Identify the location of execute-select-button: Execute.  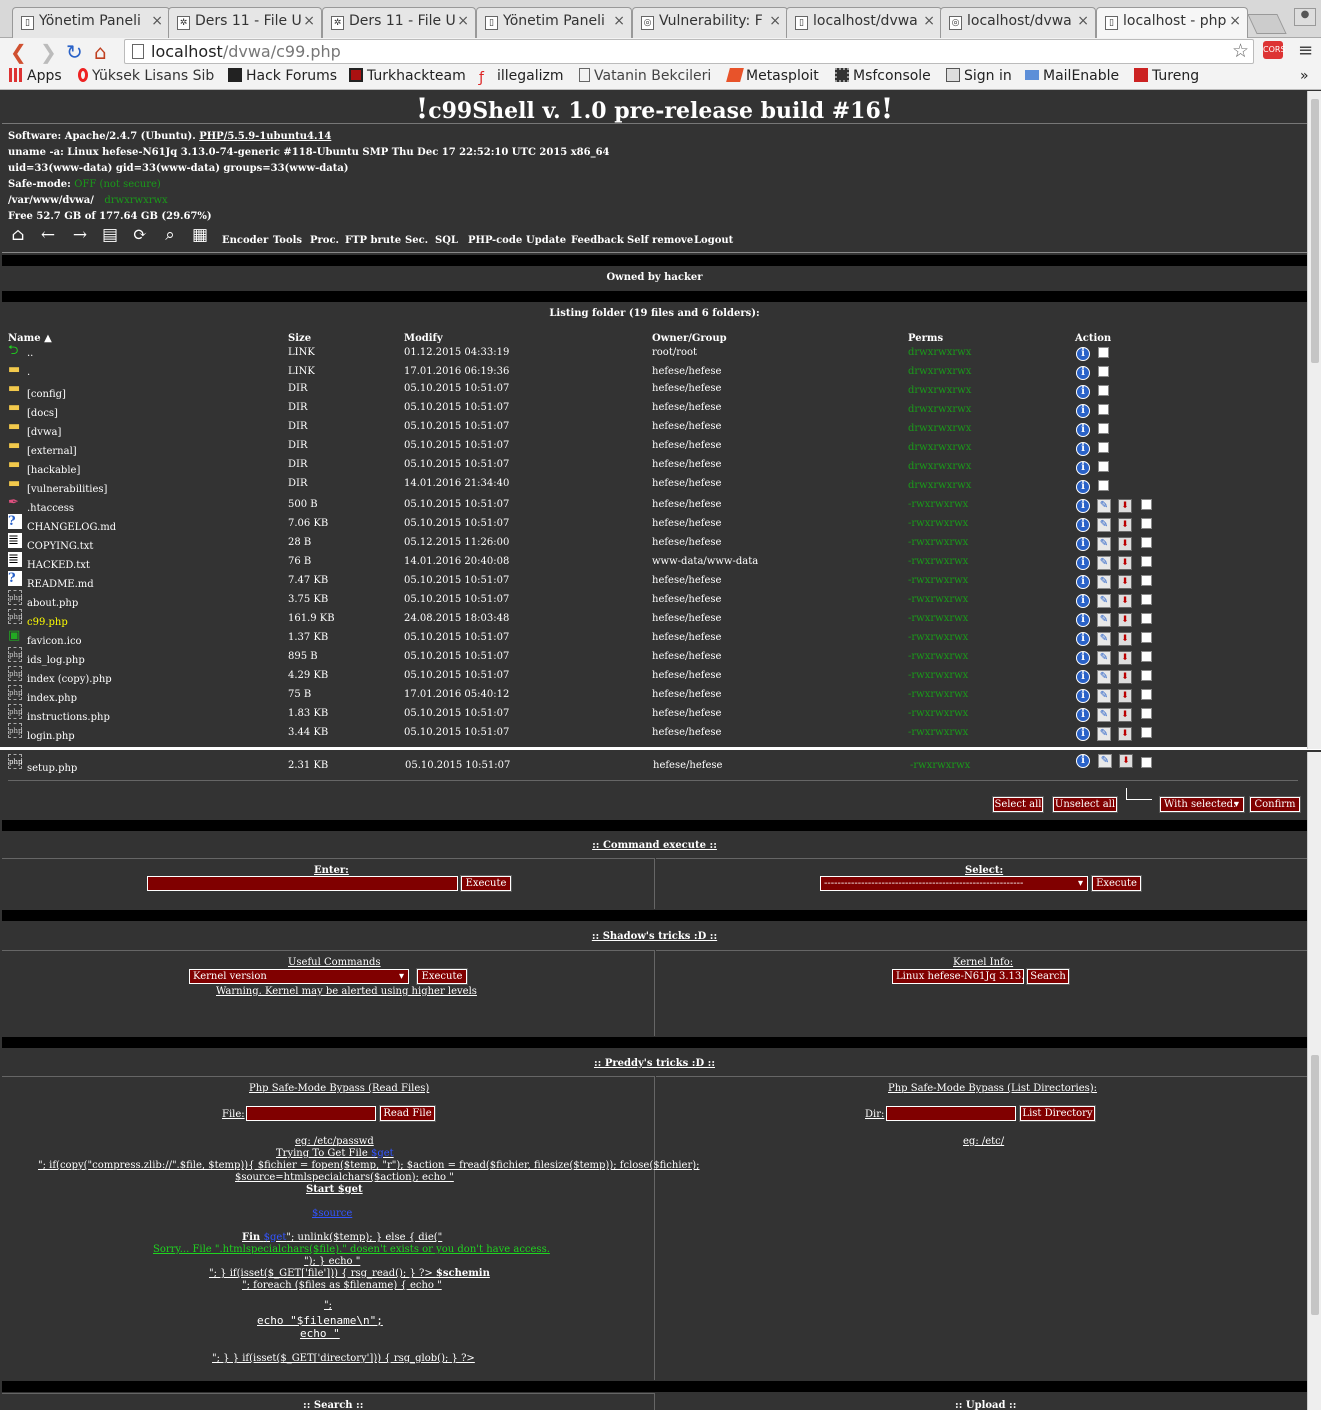
(1116, 883).